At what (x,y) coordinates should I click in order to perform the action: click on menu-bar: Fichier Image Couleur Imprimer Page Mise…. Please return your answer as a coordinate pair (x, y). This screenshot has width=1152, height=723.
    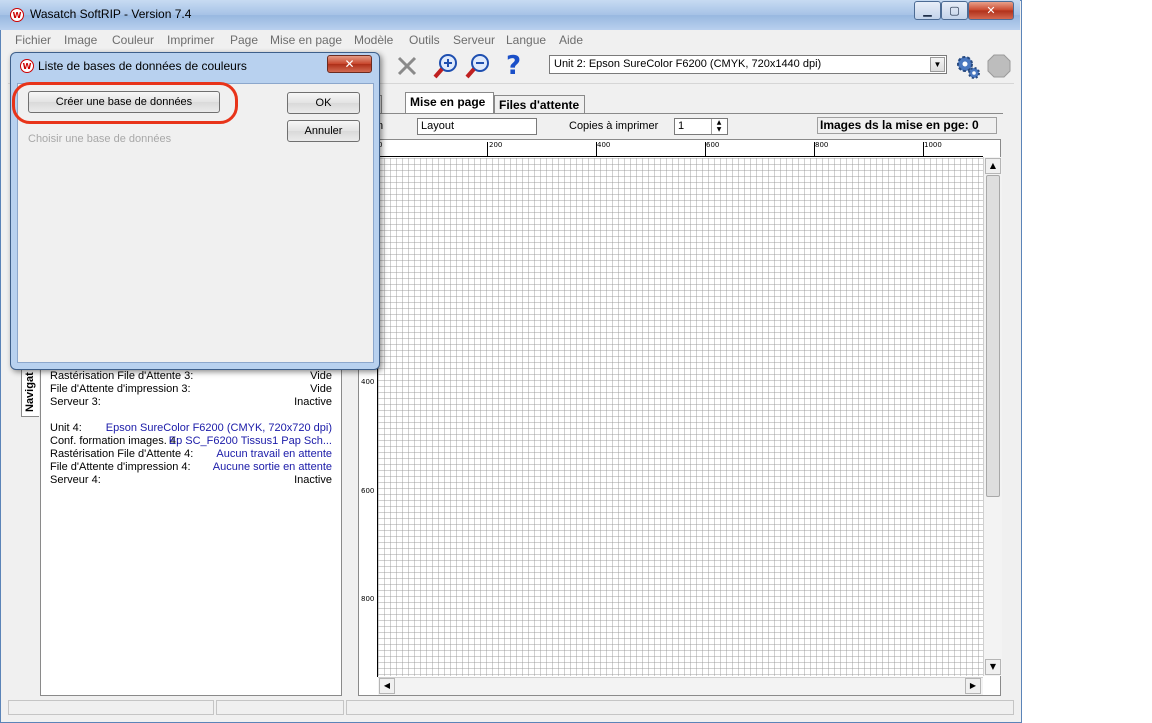
    Looking at the image, I should click on (511, 40).